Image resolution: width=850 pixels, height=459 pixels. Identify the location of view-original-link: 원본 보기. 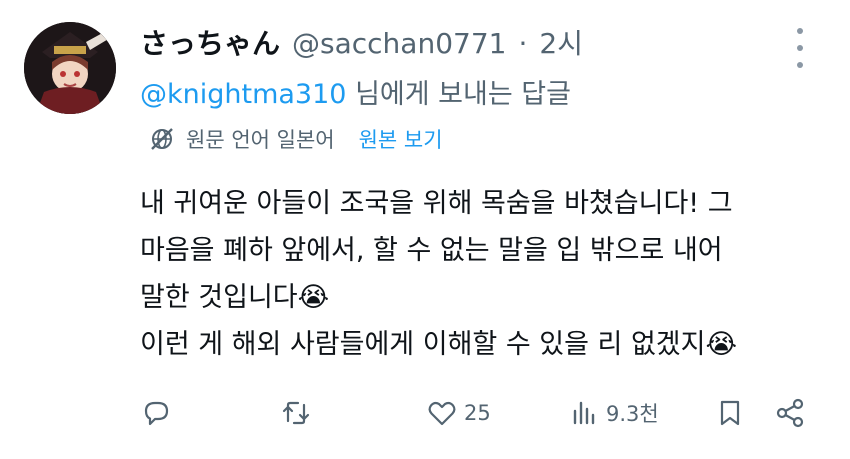
(401, 139).